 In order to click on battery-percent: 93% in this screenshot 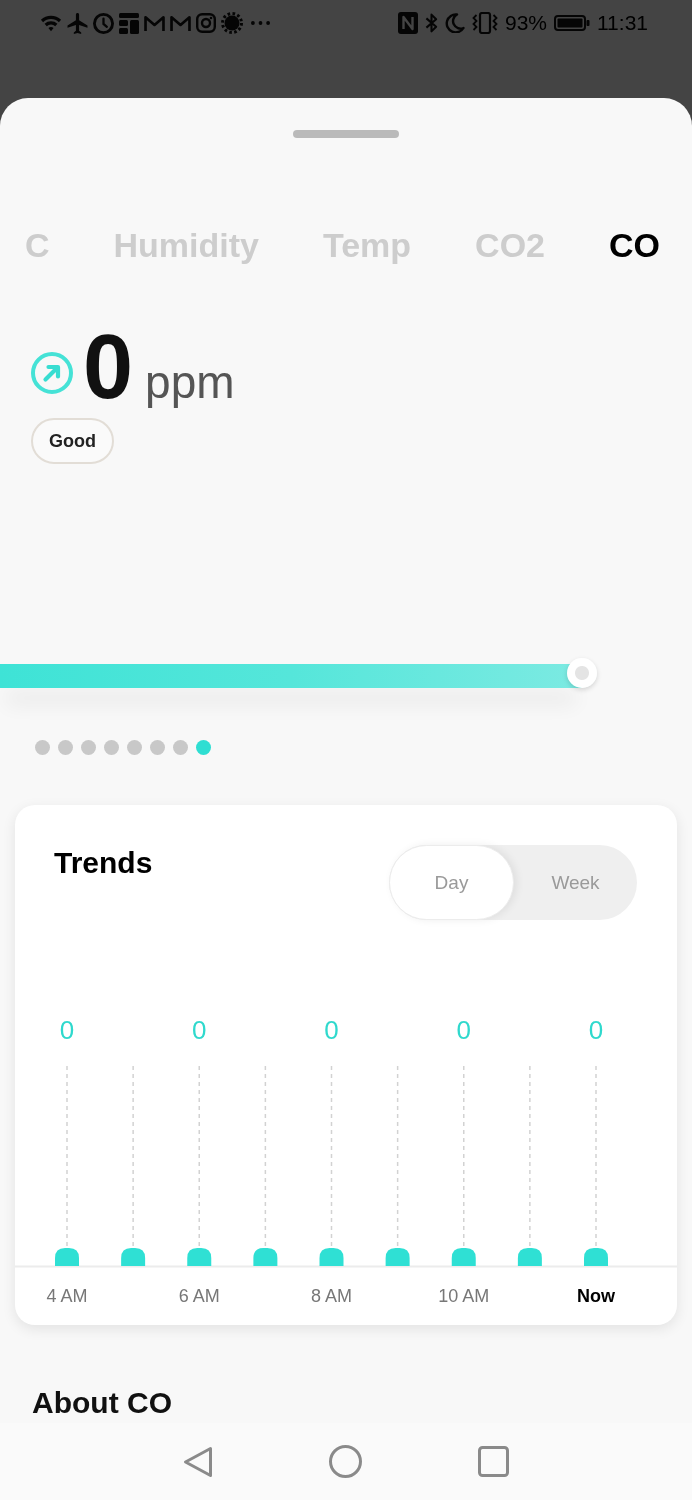, I will do `click(525, 23)`.